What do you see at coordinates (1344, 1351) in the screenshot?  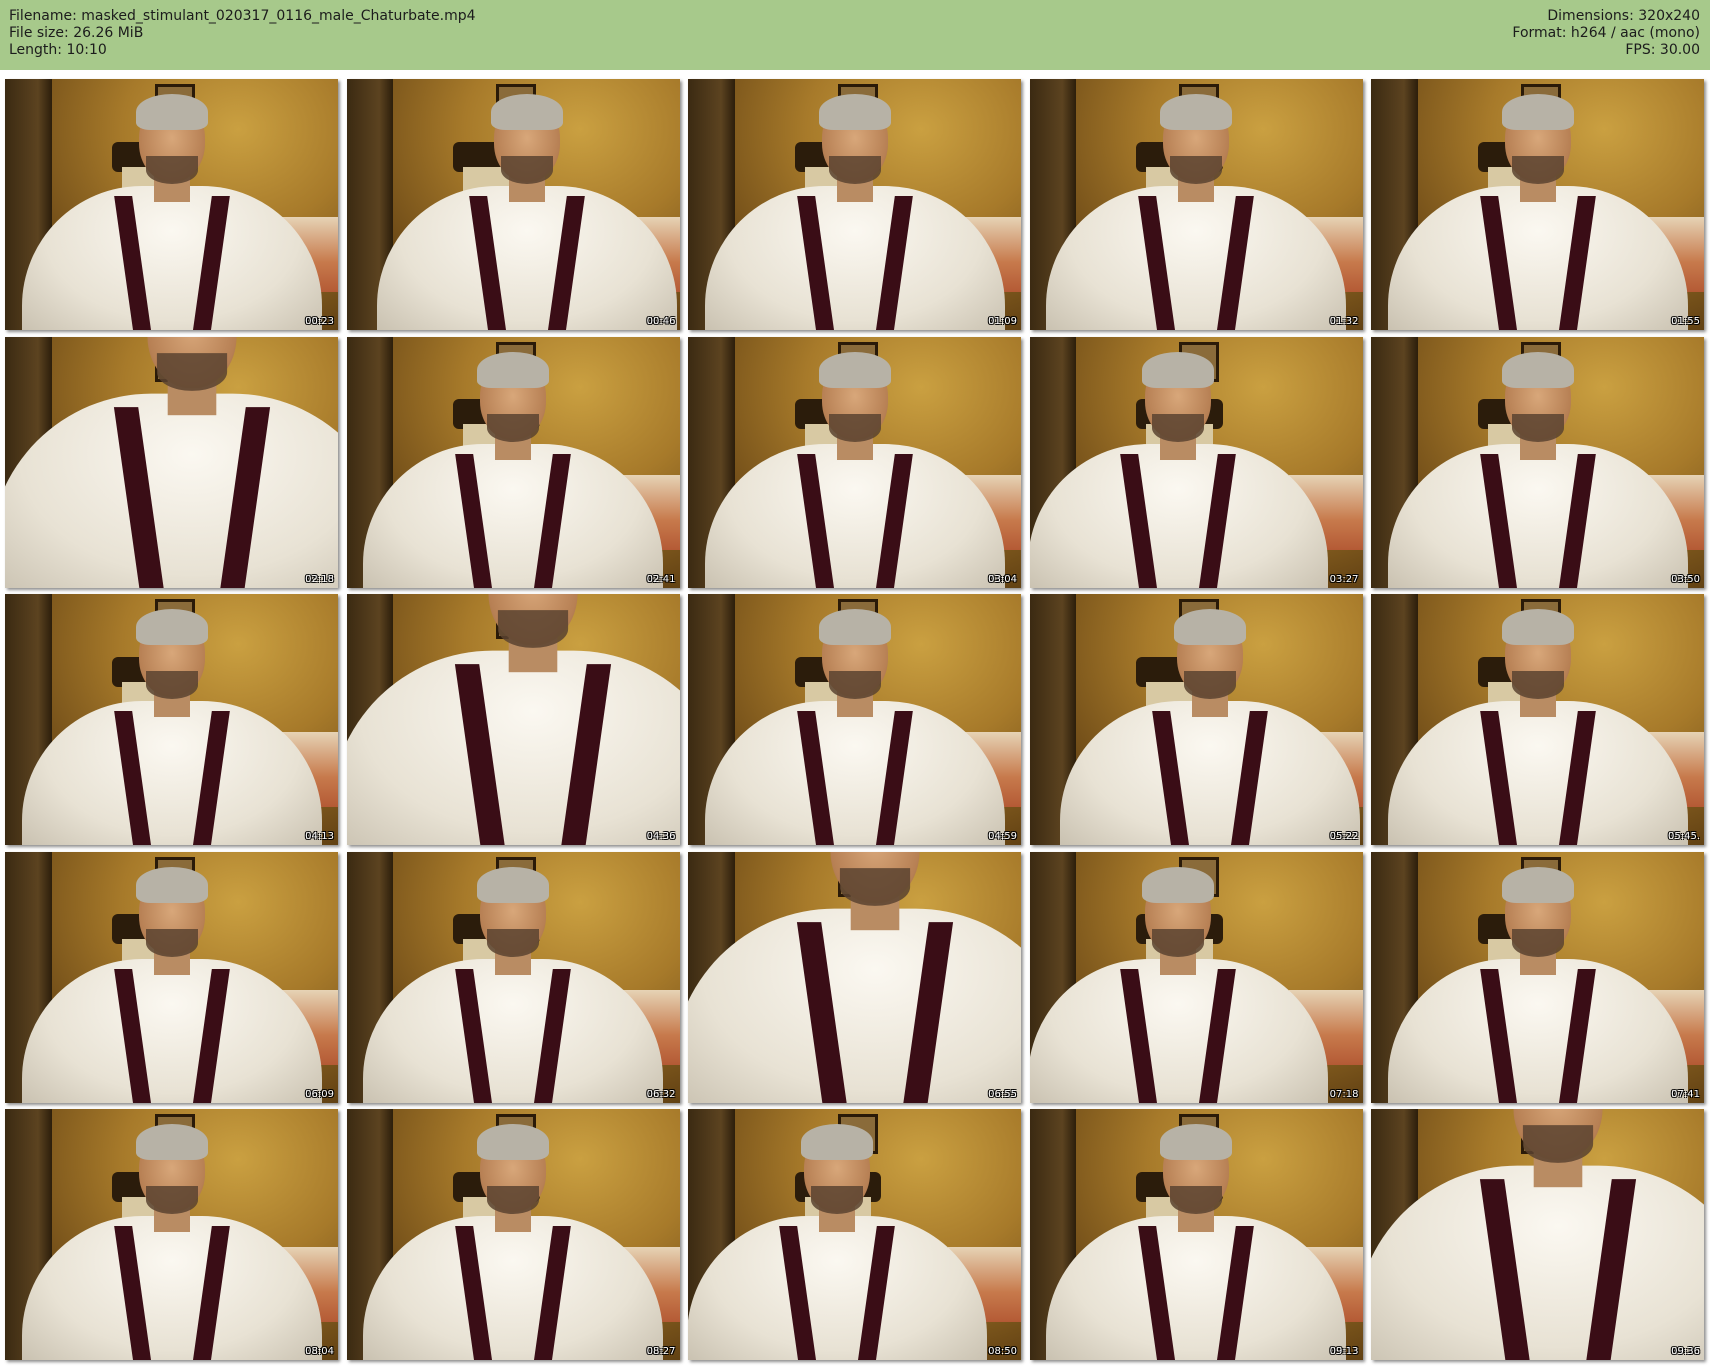 I see `thumbnail-timestamp: 09:13` at bounding box center [1344, 1351].